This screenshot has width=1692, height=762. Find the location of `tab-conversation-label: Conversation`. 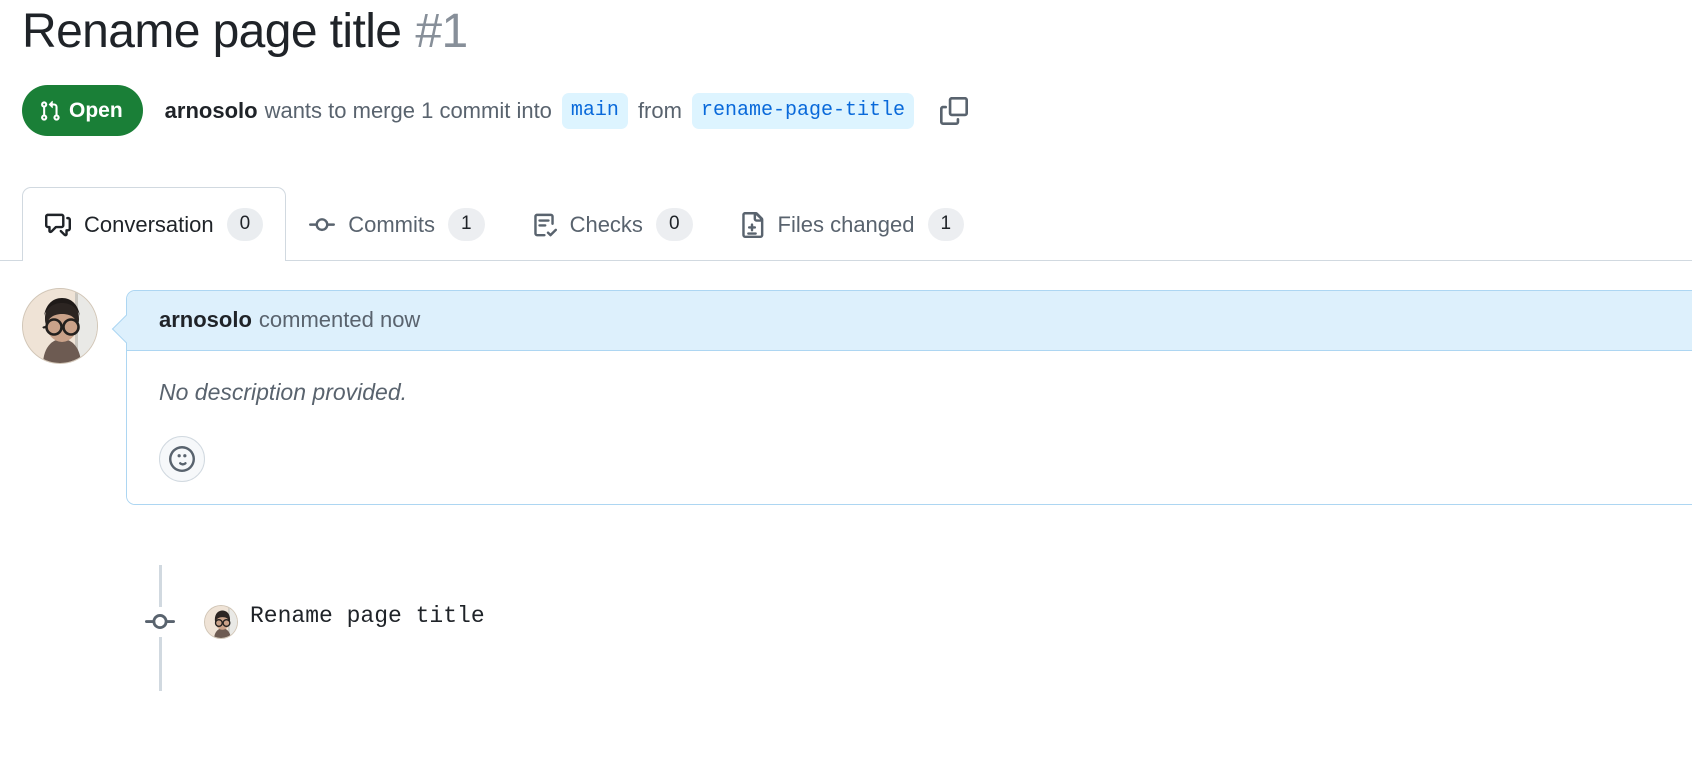

tab-conversation-label: Conversation is located at coordinates (149, 224).